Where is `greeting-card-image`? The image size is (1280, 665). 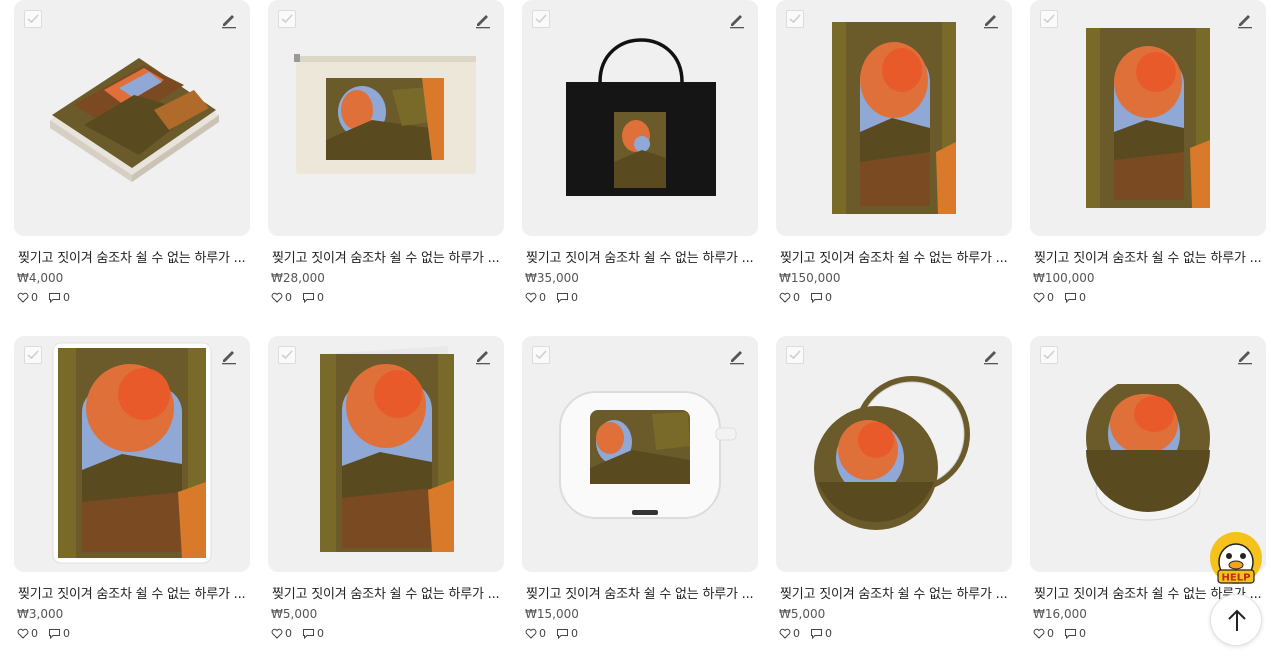 greeting-card-image is located at coordinates (387, 449).